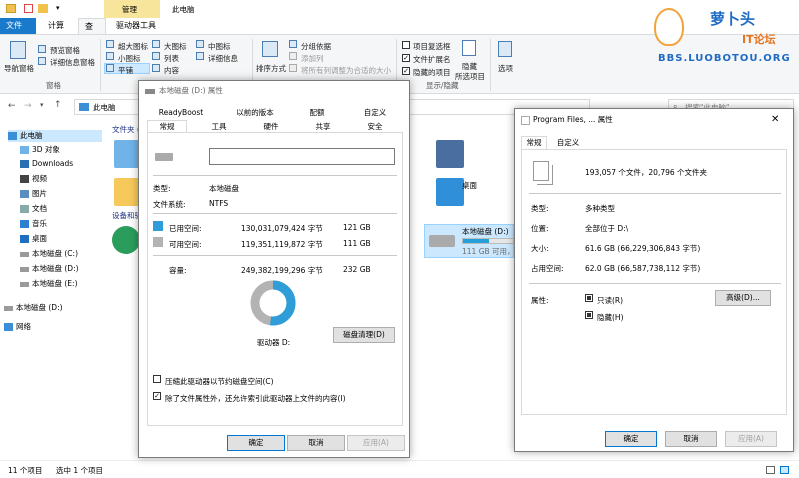  I want to click on up-arrow-icon: ↑, so click(58, 105).